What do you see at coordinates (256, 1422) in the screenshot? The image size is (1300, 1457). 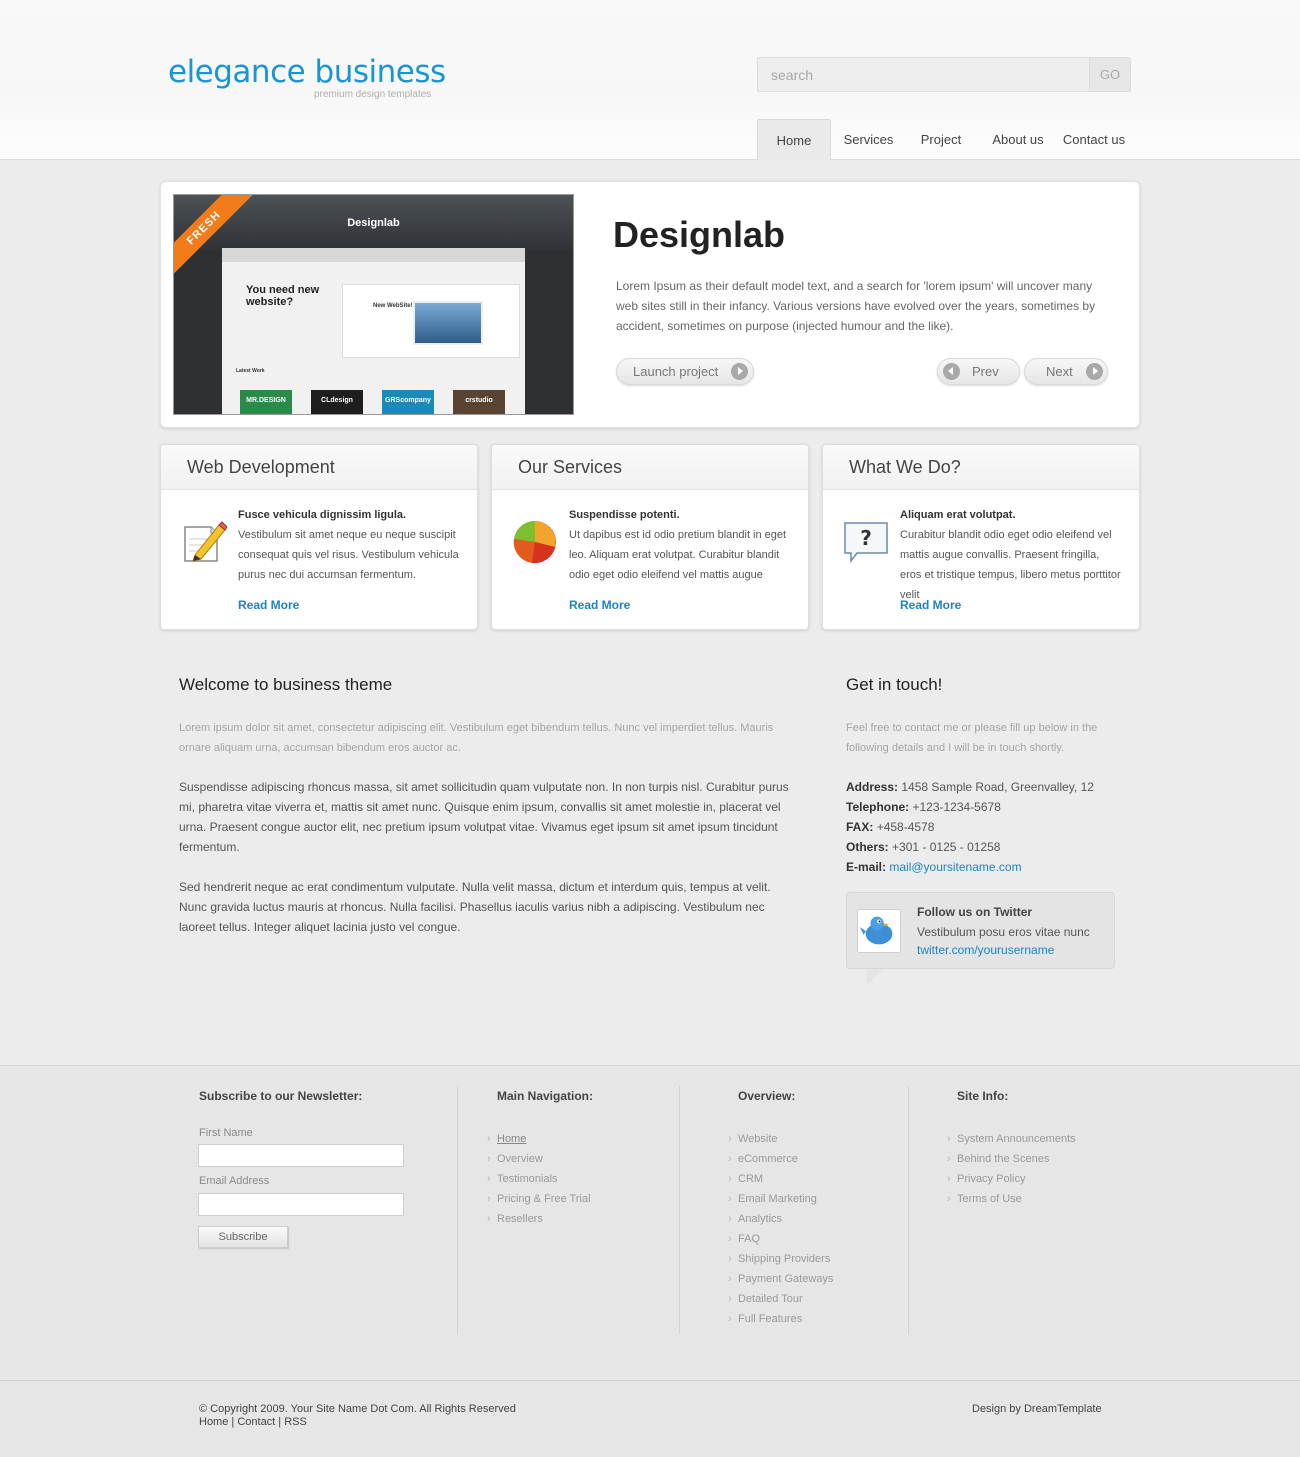 I see `bottom-link-contact: Contact` at bounding box center [256, 1422].